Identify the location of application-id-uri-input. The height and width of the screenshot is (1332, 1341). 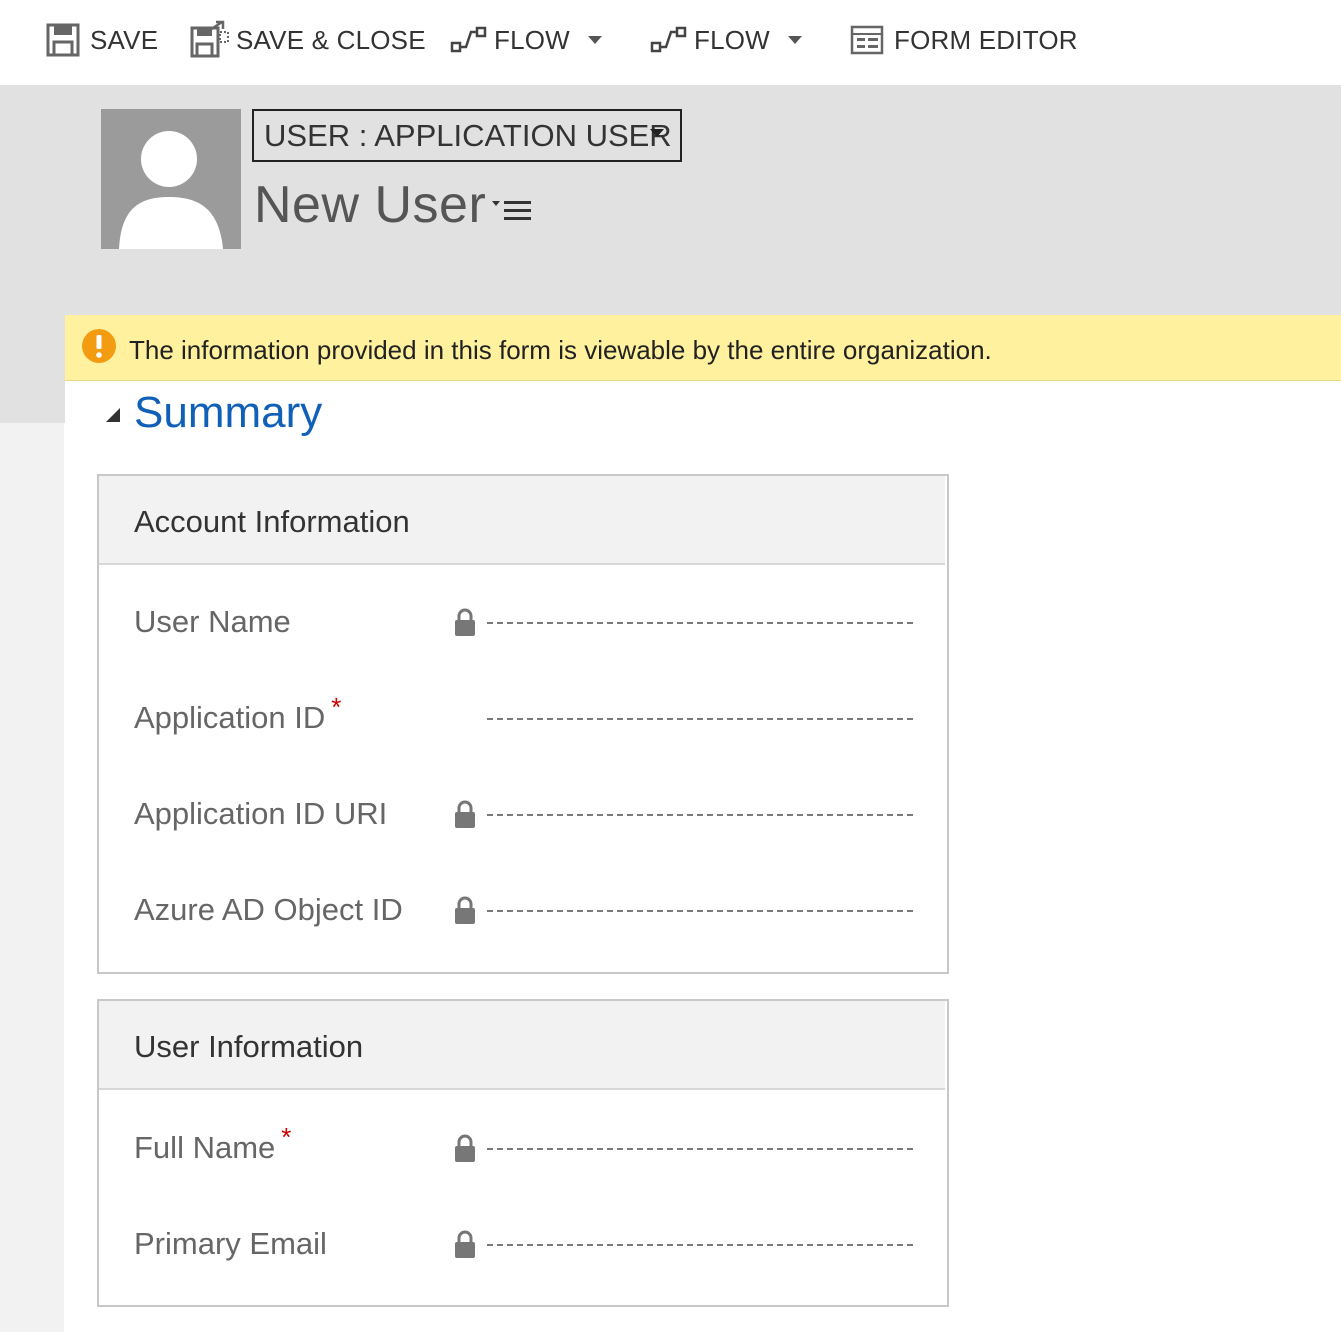
(700, 815).